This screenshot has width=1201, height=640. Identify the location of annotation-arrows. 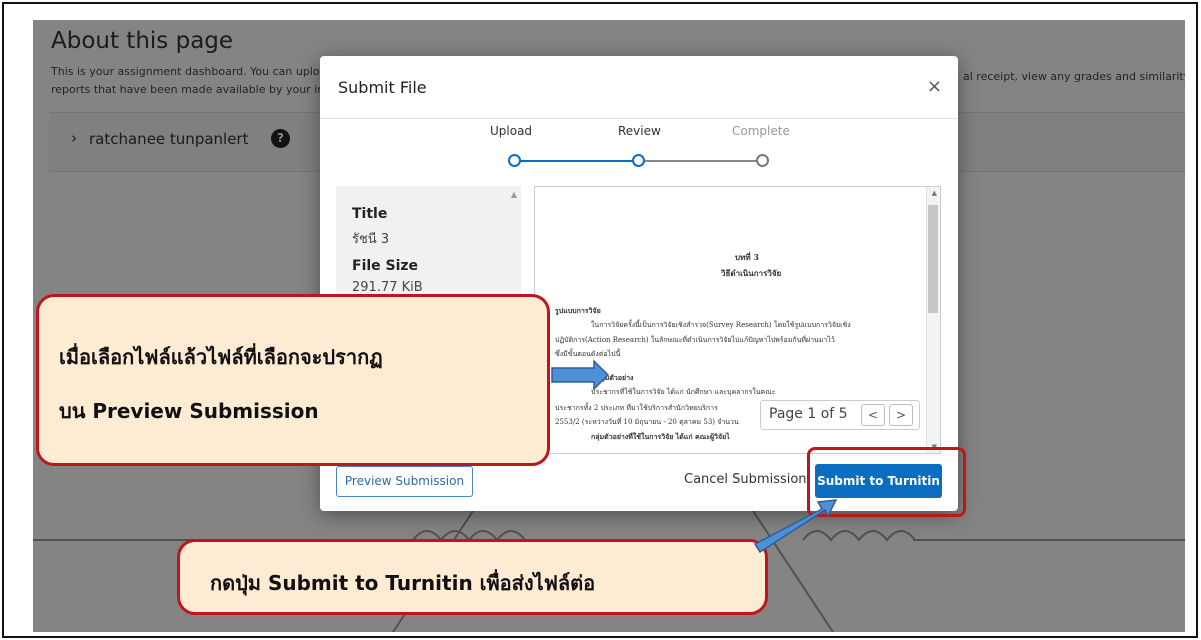
(694, 456).